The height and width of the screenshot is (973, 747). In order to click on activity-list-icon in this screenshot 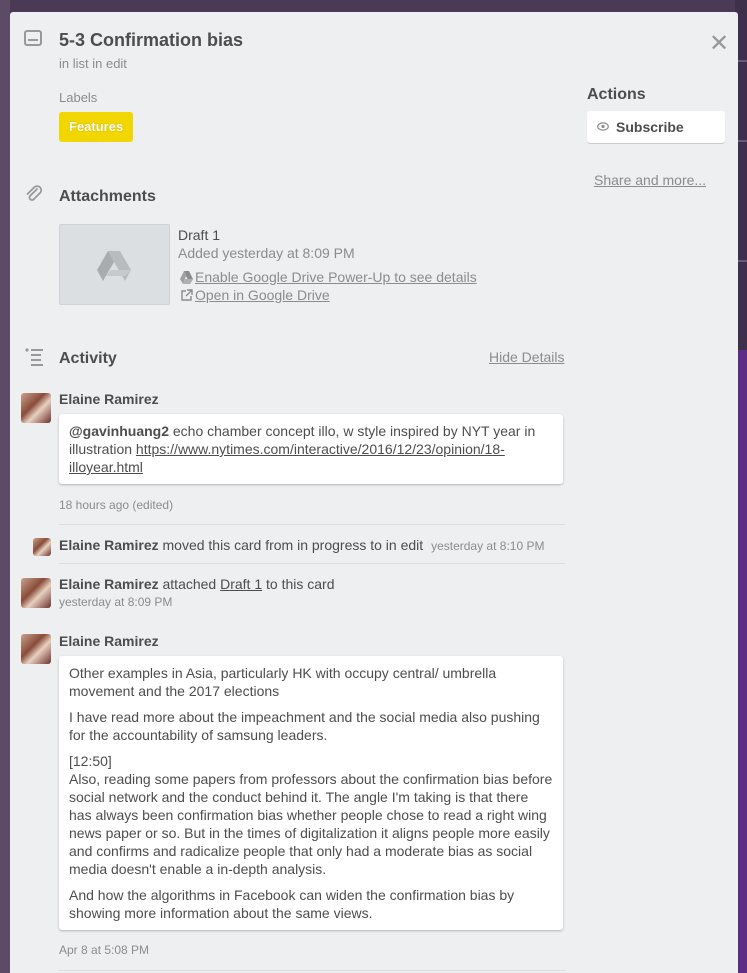, I will do `click(34, 357)`.